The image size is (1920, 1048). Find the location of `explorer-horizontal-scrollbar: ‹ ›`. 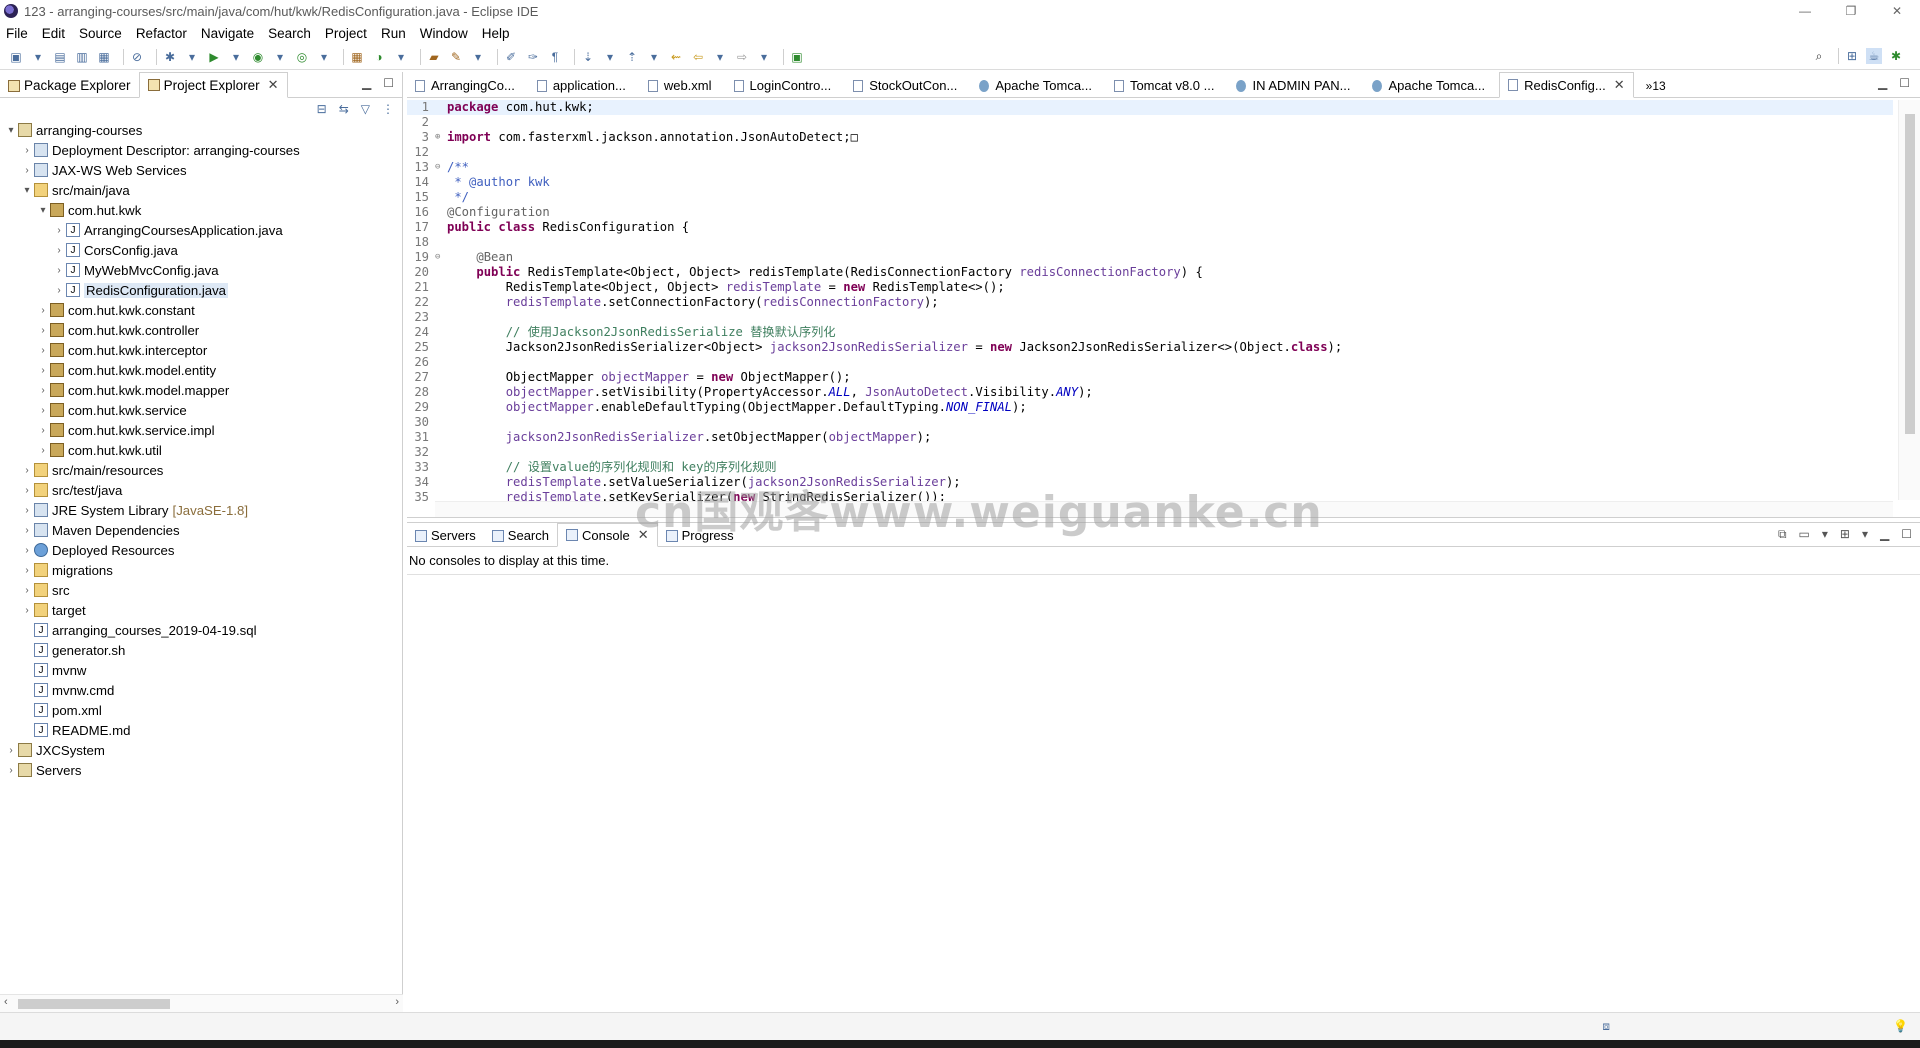

explorer-horizontal-scrollbar: ‹ › is located at coordinates (201, 1003).